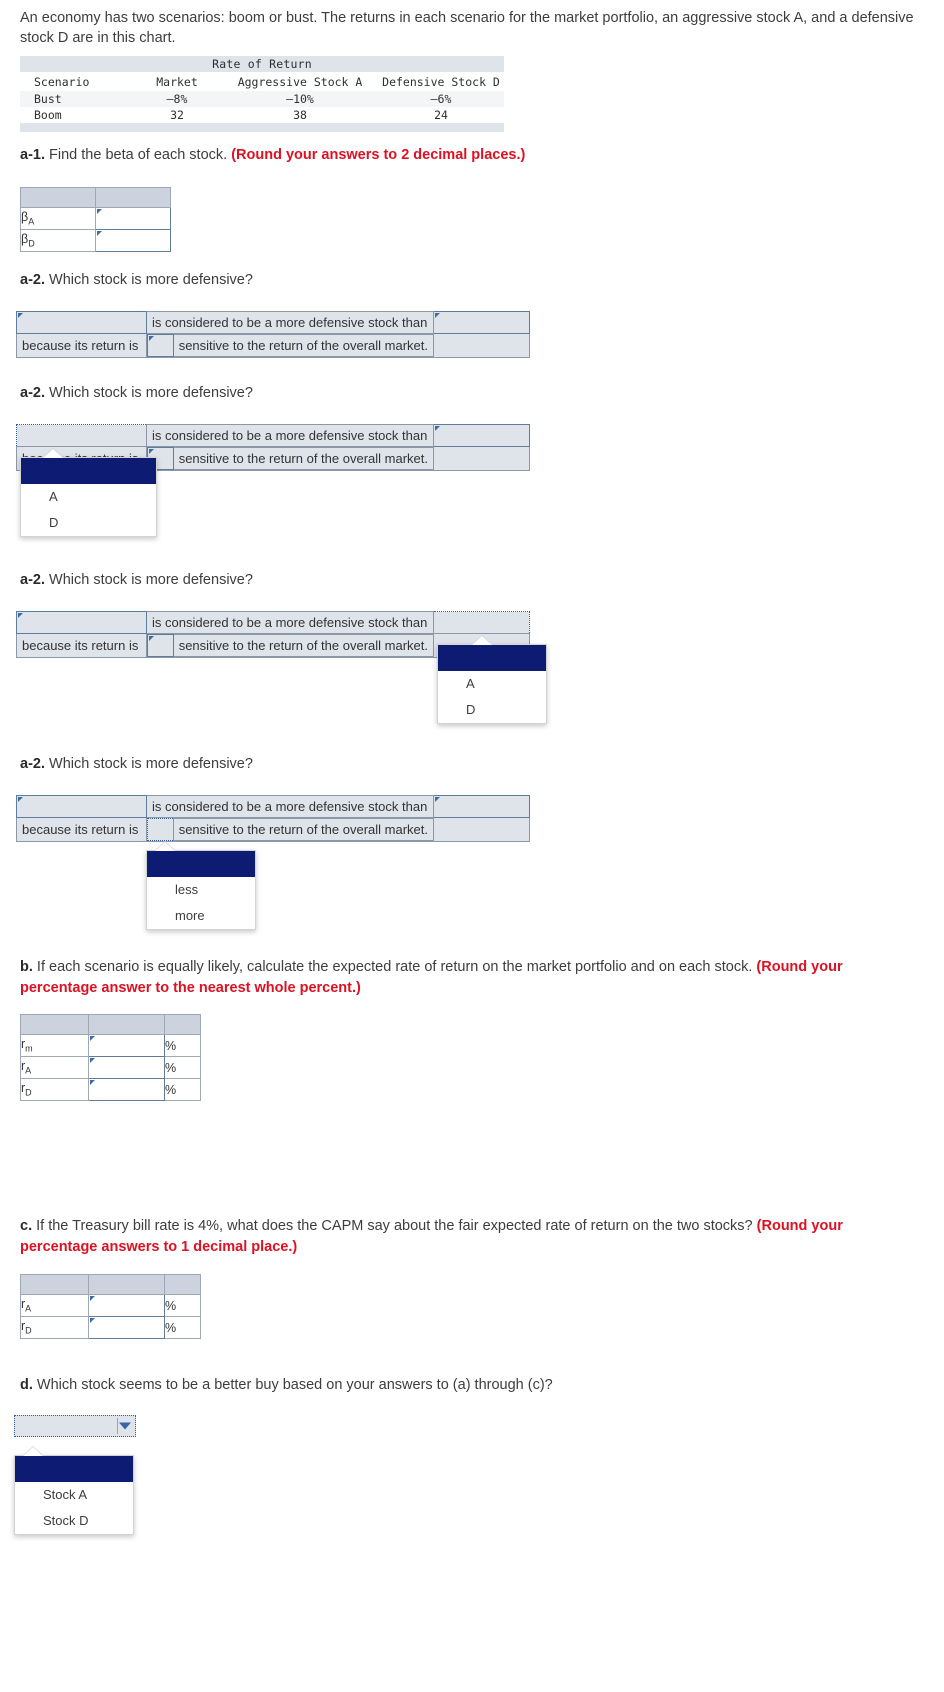  What do you see at coordinates (262, 127) in the screenshot?
I see `table-footer-rule` at bounding box center [262, 127].